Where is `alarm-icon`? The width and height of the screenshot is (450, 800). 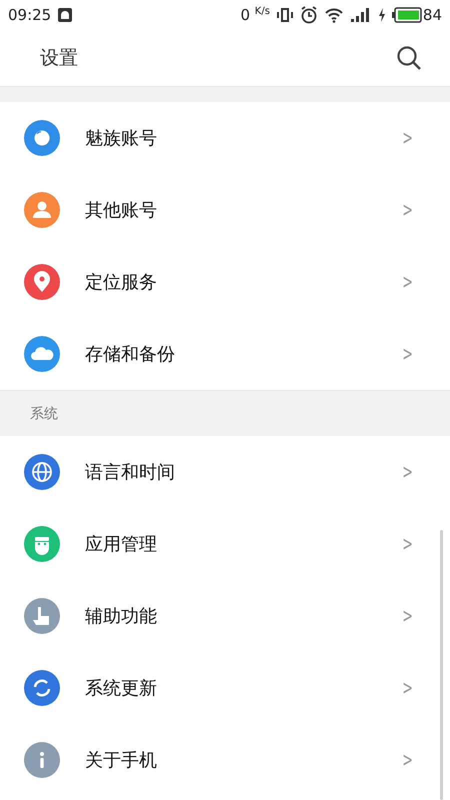
alarm-icon is located at coordinates (309, 15).